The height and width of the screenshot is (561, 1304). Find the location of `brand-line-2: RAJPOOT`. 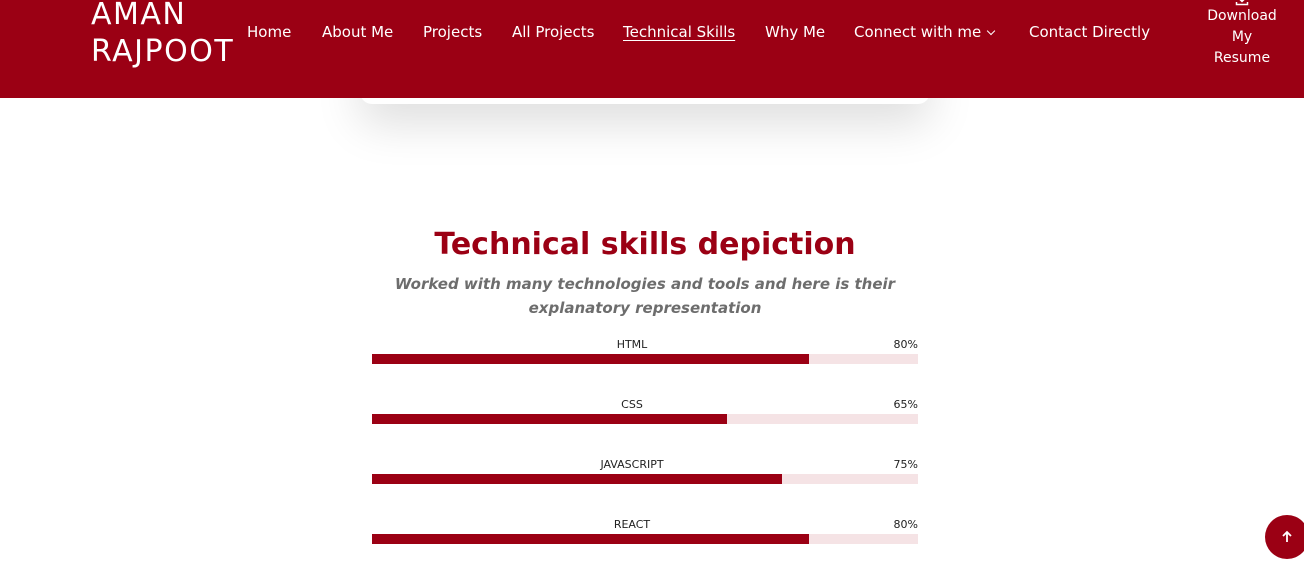

brand-line-2: RAJPOOT is located at coordinates (163, 51).